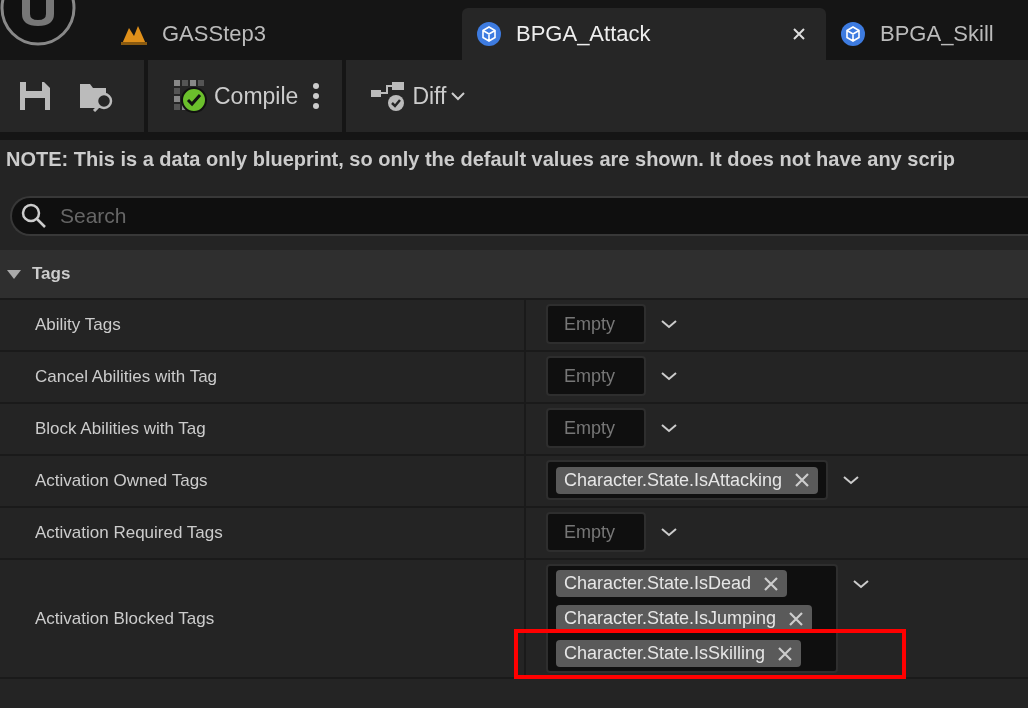  Describe the element at coordinates (799, 34) in the screenshot. I see `close-icon` at that location.